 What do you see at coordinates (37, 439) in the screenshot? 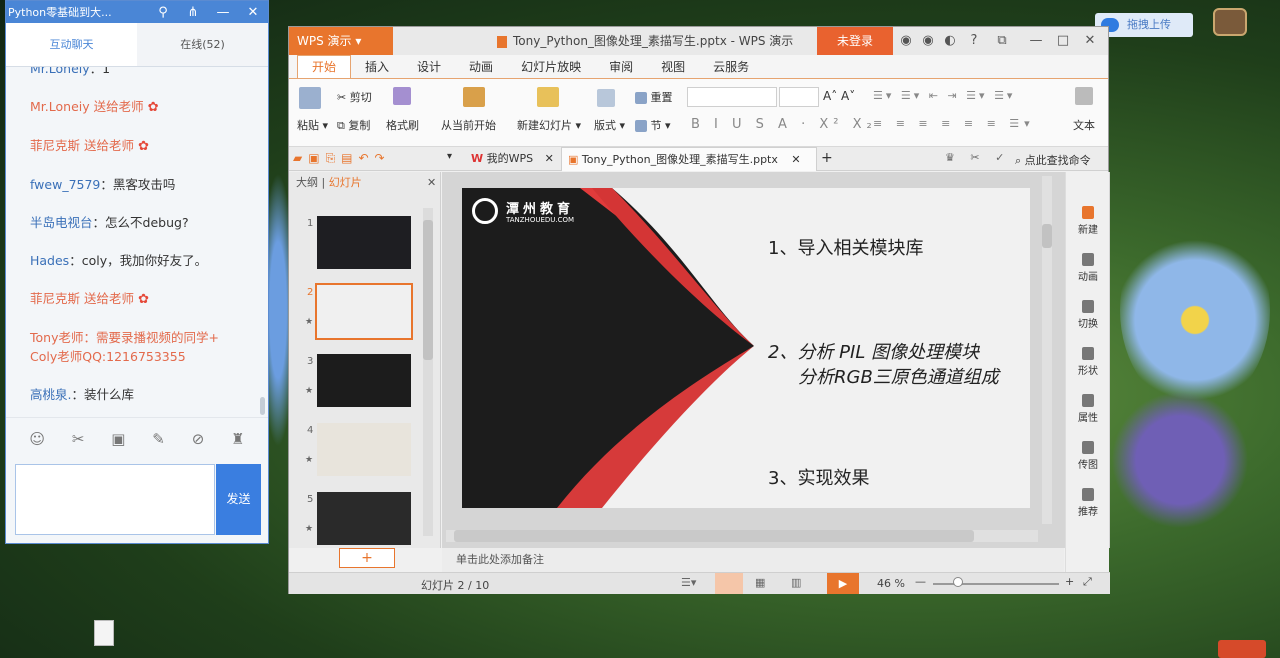
I see `emoji-icon: ☺` at bounding box center [37, 439].